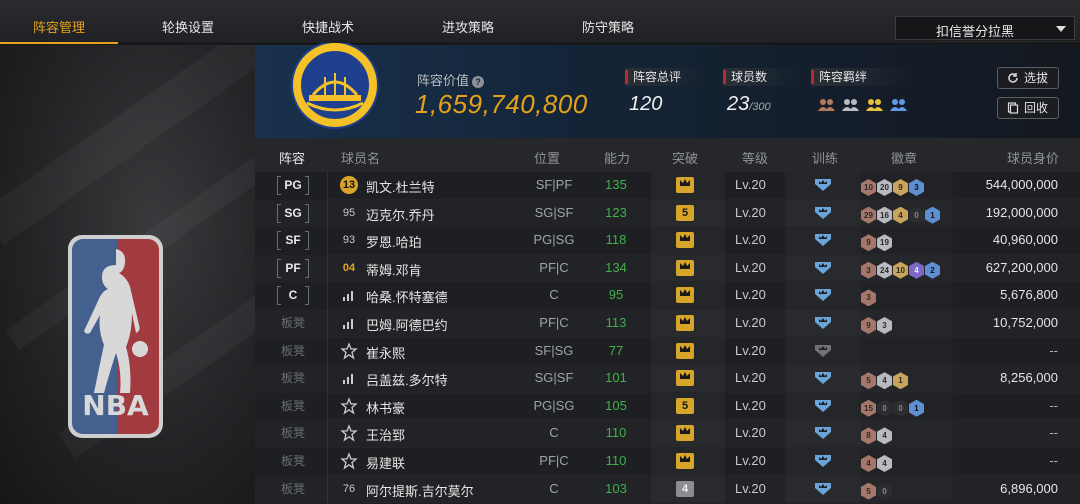 The height and width of the screenshot is (504, 1080). What do you see at coordinates (1028, 108) in the screenshot?
I see `recycle-button: 回收` at bounding box center [1028, 108].